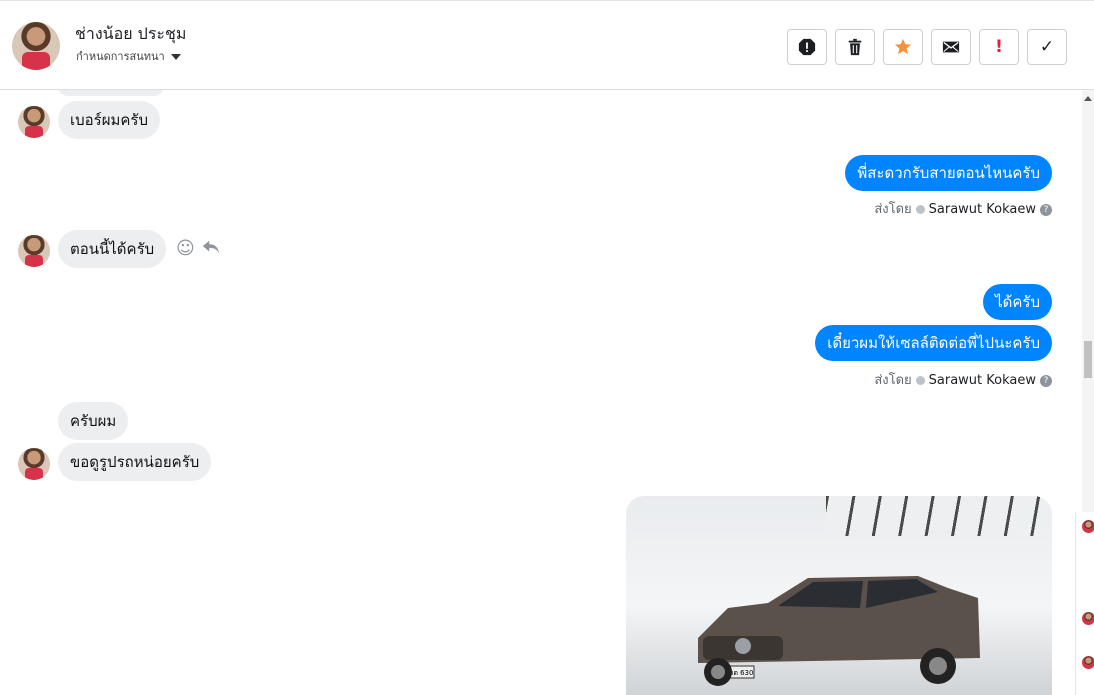 Image resolution: width=1094 pixels, height=695 pixels. What do you see at coordinates (112, 249) in the screenshot?
I see `message-bubble: ตอนนี้ได้ครับ` at bounding box center [112, 249].